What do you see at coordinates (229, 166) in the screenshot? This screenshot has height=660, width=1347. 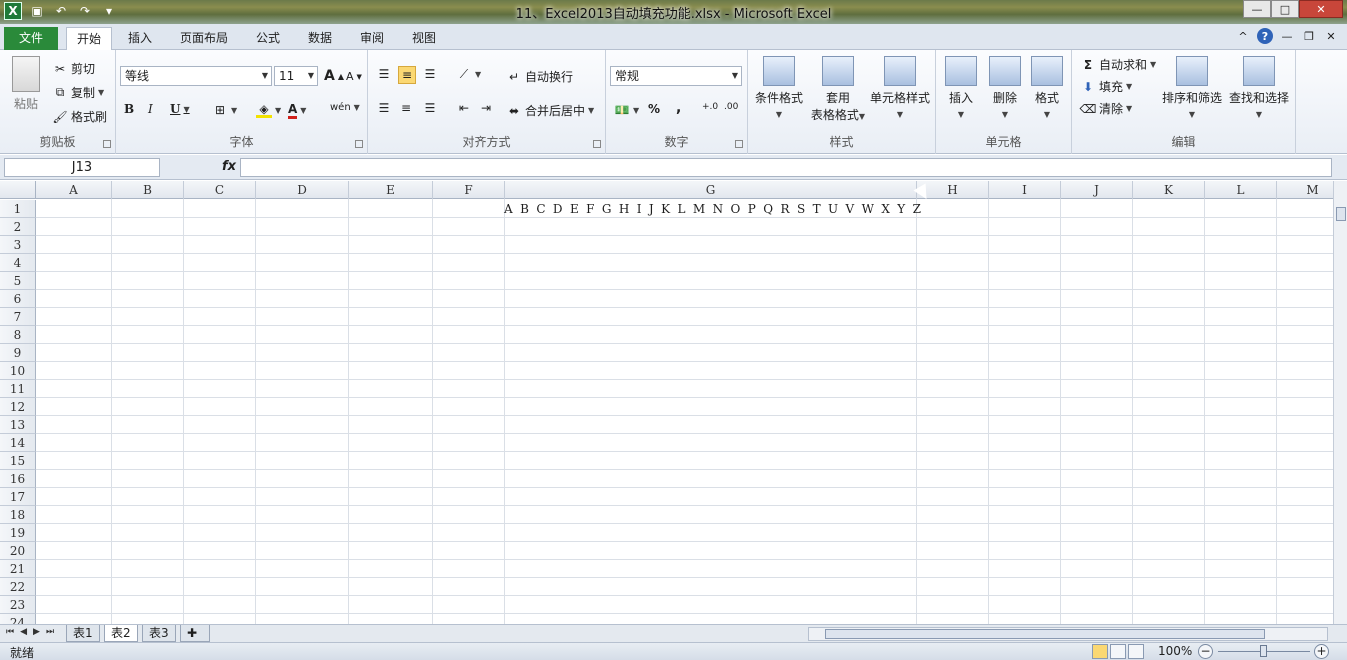 I see `insert-function-icon: fx` at bounding box center [229, 166].